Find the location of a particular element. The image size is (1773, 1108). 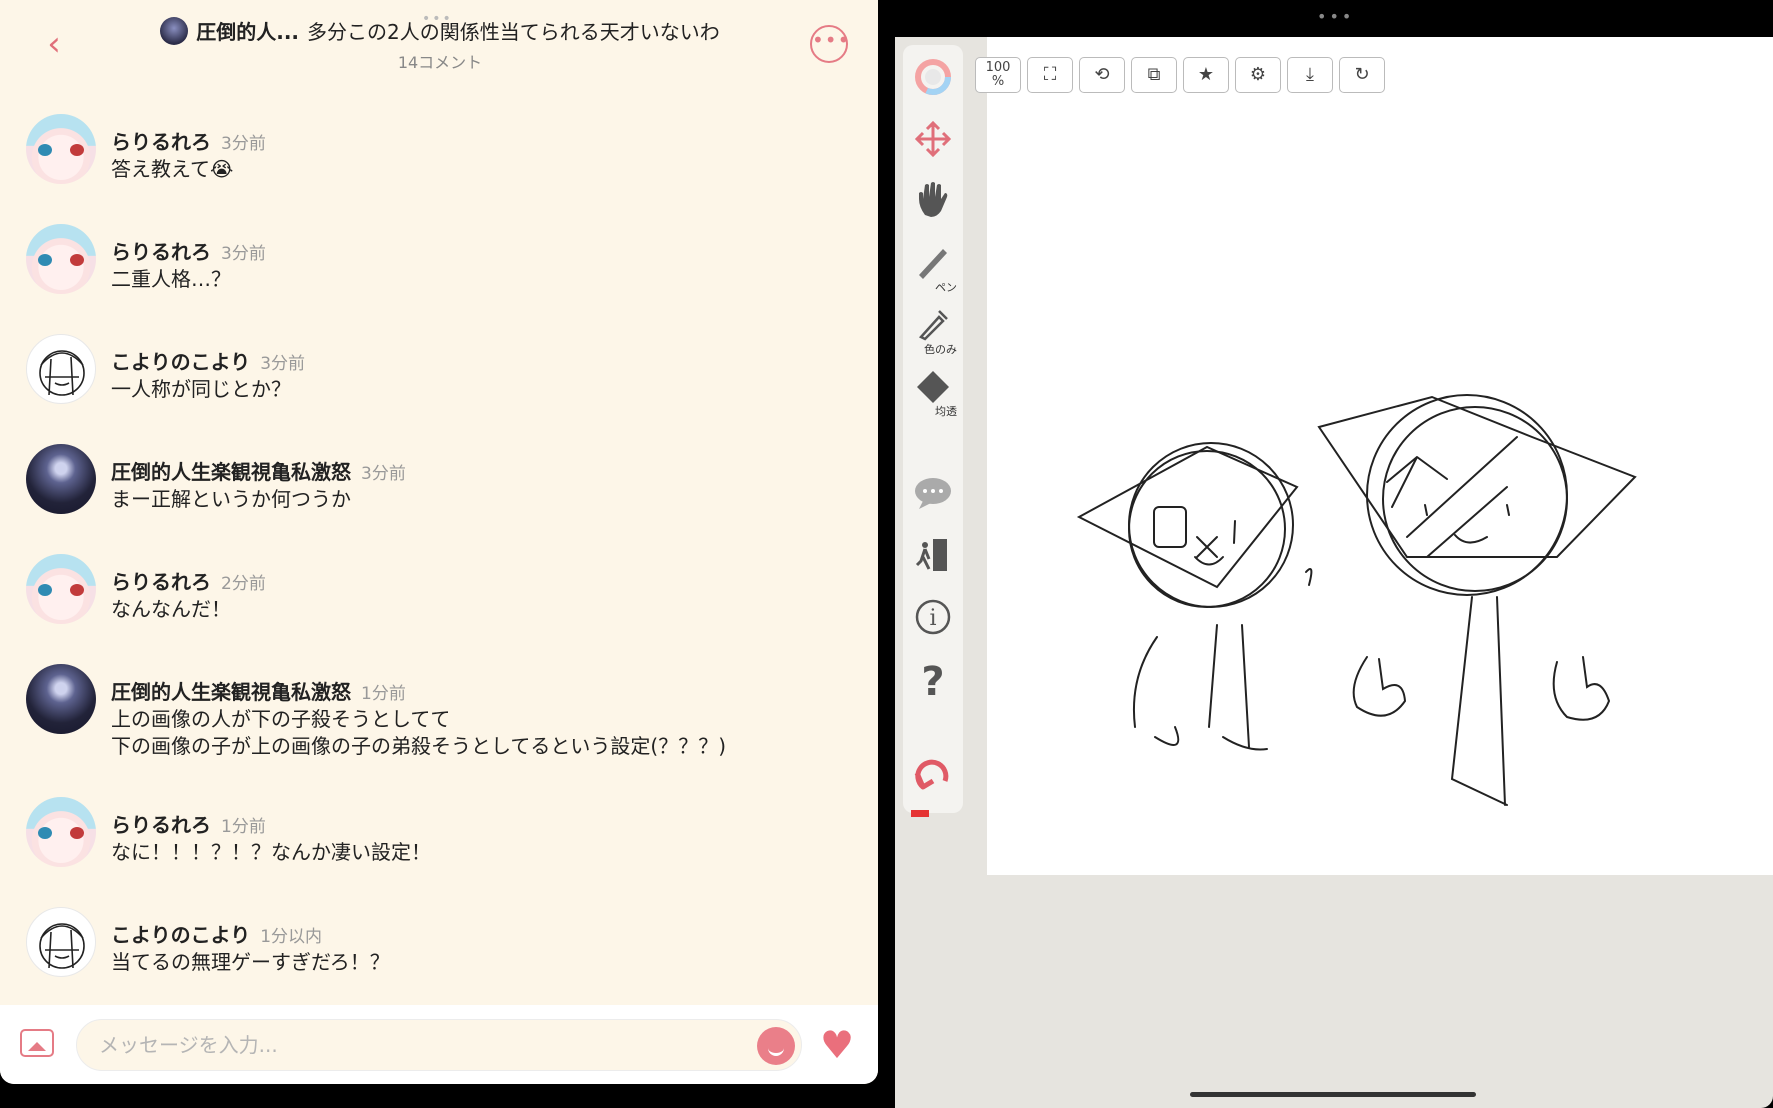

image-icon is located at coordinates (37, 1043).